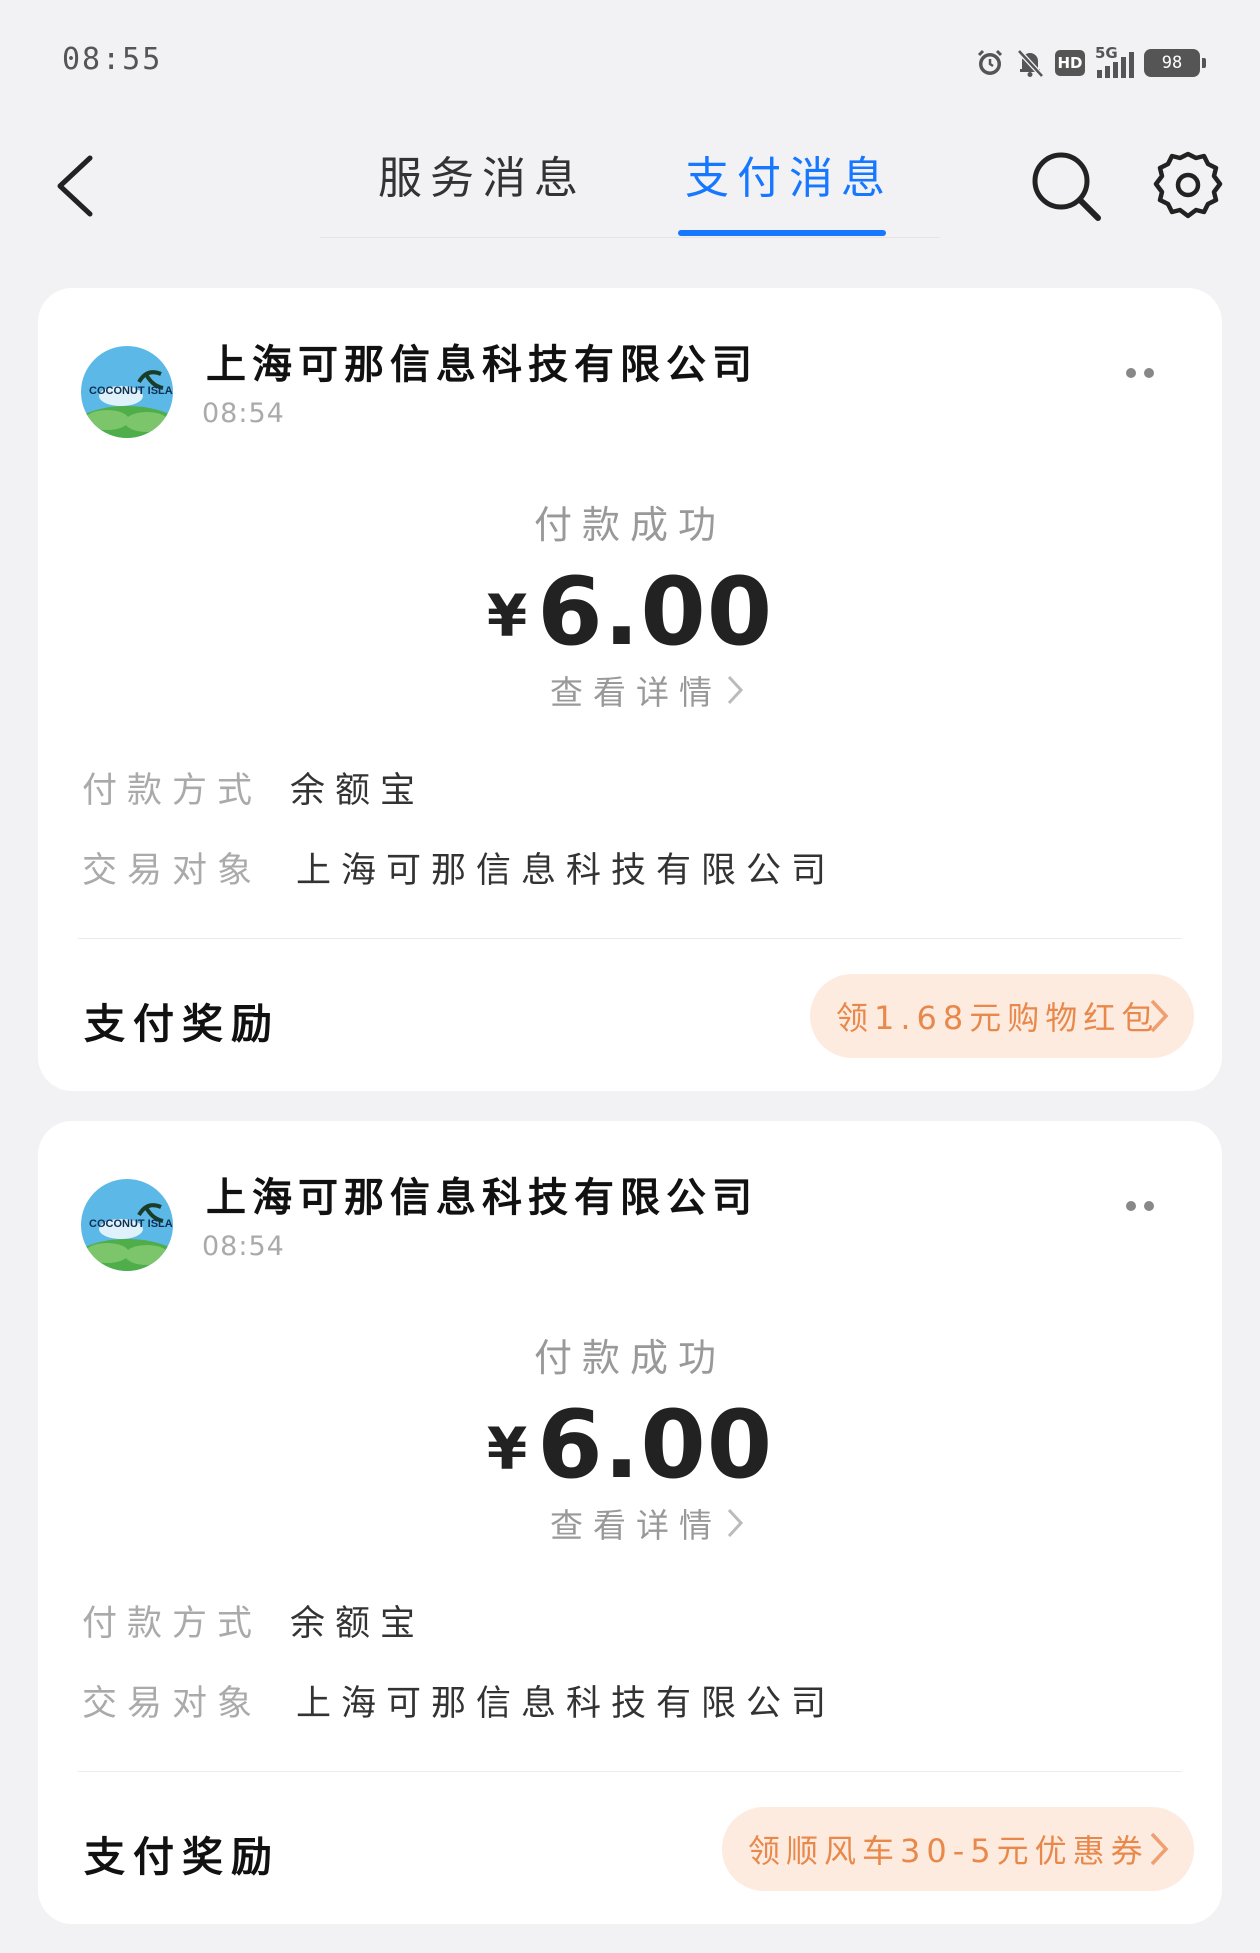  I want to click on tab-service-messages: 服务消息, so click(482, 174).